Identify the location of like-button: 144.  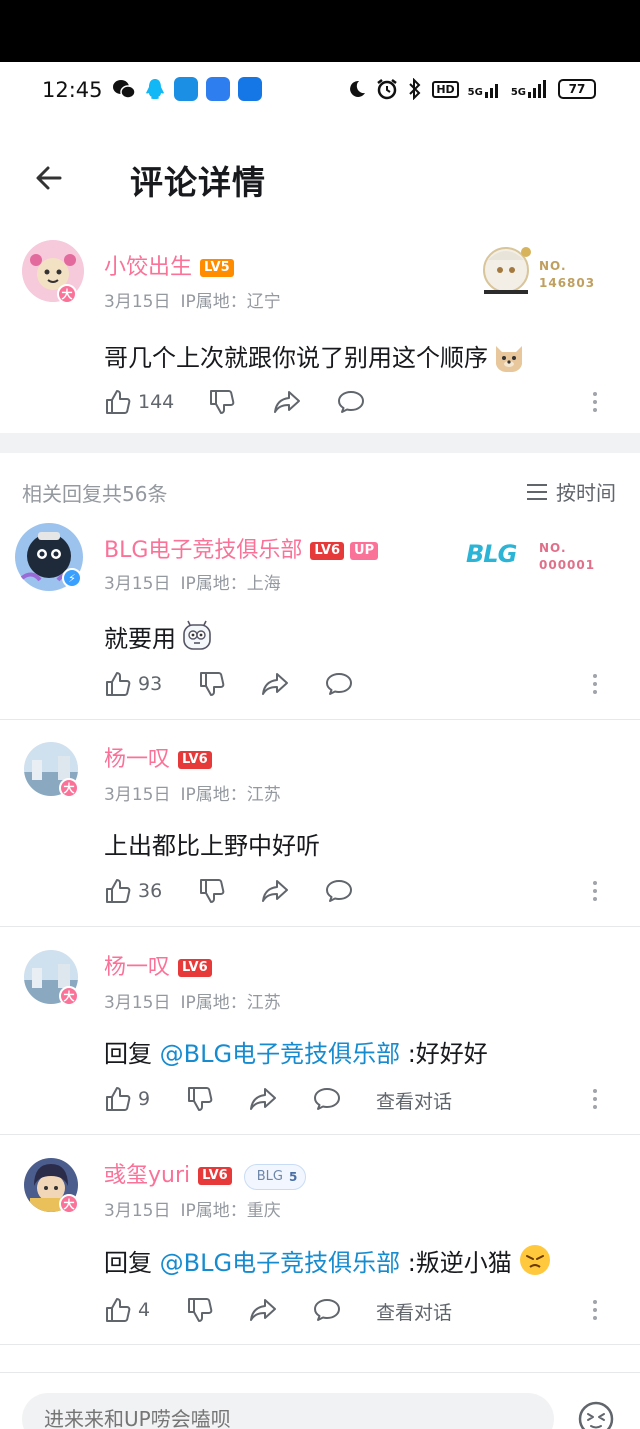
(139, 402).